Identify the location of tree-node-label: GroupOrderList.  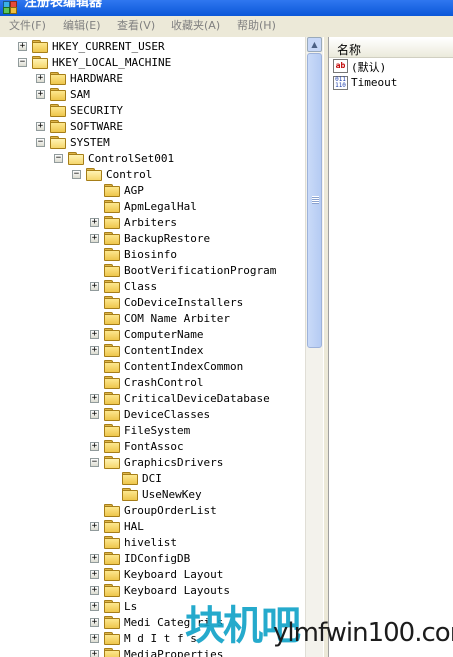
(170, 510).